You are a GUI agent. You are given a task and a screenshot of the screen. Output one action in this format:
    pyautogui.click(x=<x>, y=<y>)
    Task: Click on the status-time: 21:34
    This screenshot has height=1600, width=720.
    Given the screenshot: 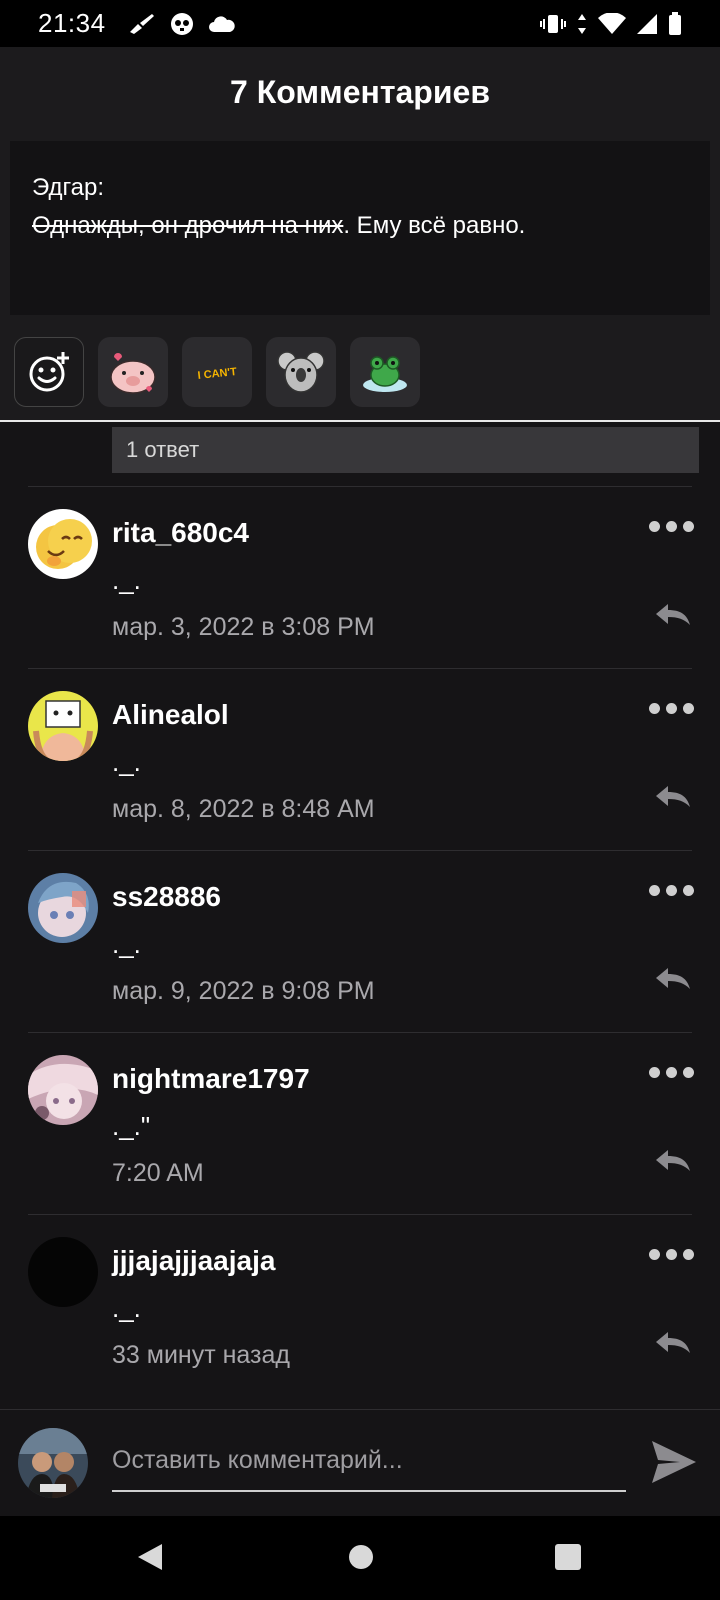 What is the action you would take?
    pyautogui.click(x=72, y=23)
    